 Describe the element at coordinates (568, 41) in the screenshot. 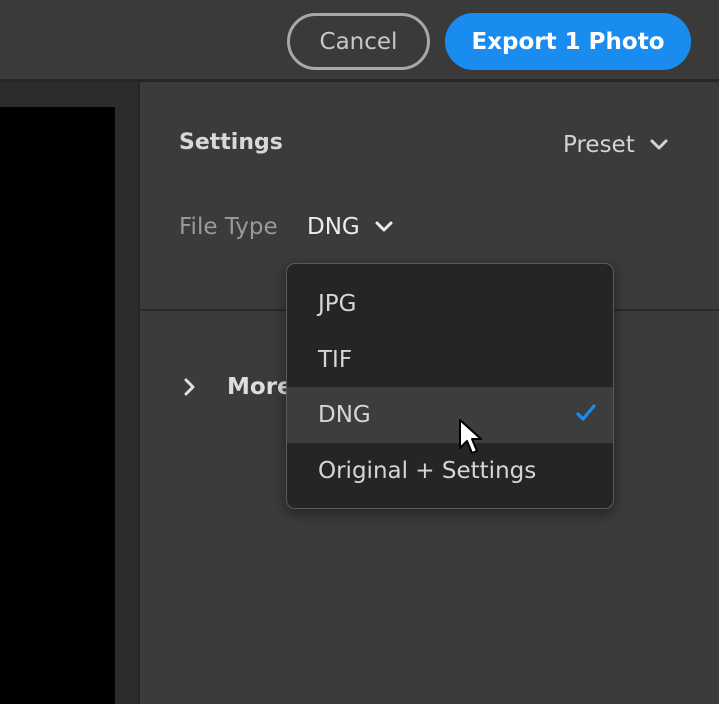

I see `export-button: Export 1 Photo` at that location.